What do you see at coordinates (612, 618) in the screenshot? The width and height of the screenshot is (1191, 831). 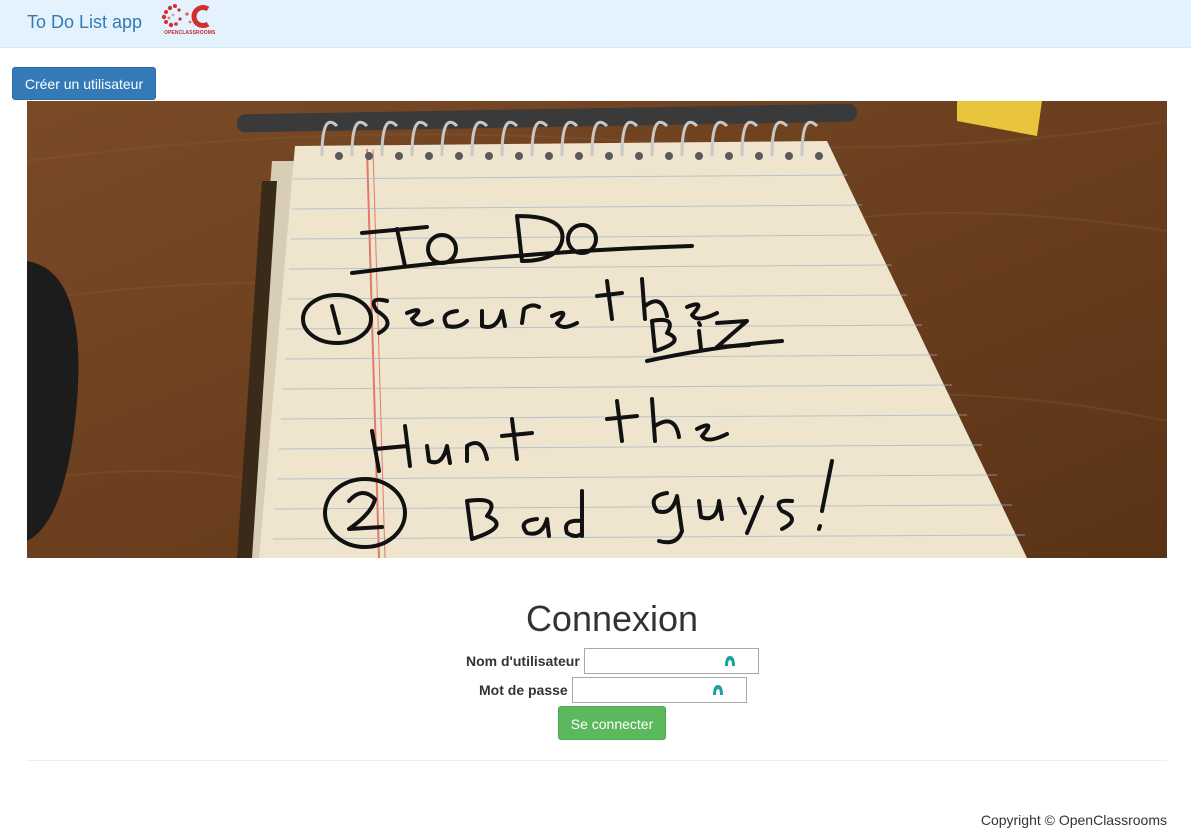 I see `page-title: Connexion` at bounding box center [612, 618].